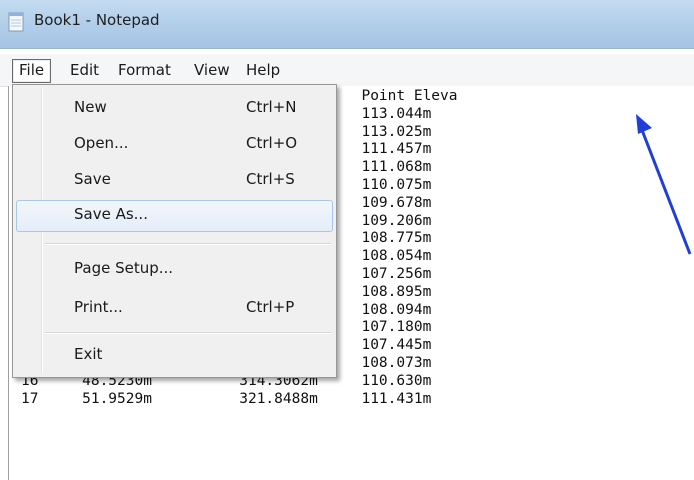 The width and height of the screenshot is (694, 480). Describe the element at coordinates (173, 180) in the screenshot. I see `menu-item-save: Save Ctrl+S` at that location.